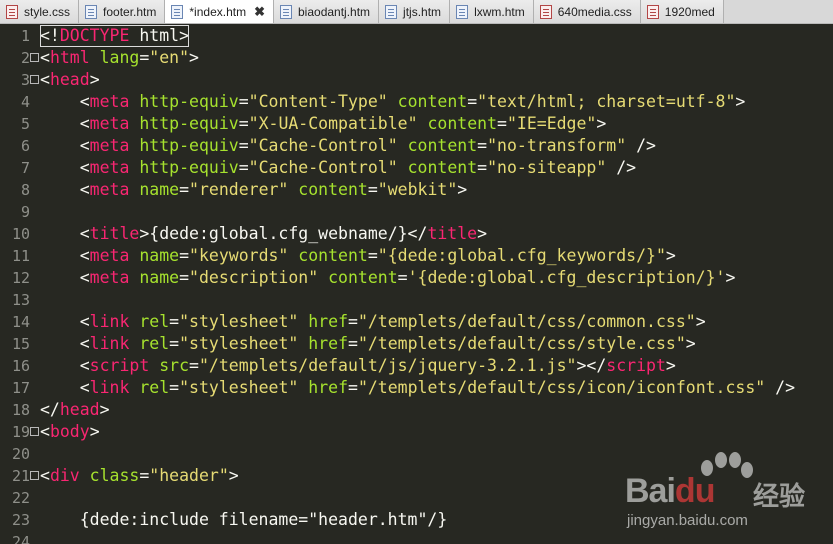  Describe the element at coordinates (416, 58) in the screenshot. I see `code-line: 2 <html lang="en">` at that location.